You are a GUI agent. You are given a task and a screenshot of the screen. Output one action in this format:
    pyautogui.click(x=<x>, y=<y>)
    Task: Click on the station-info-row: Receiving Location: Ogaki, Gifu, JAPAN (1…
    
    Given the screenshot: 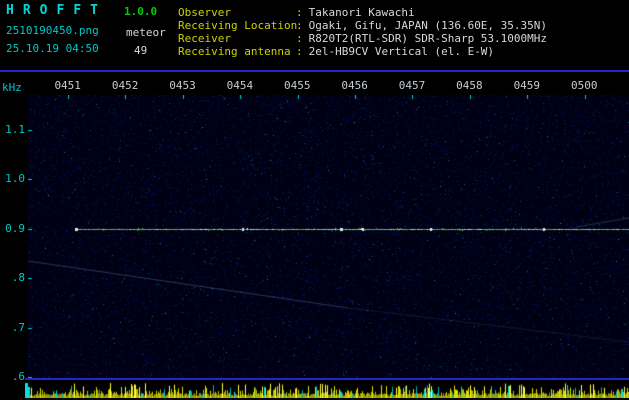 What is the action you would take?
    pyautogui.click(x=362, y=25)
    